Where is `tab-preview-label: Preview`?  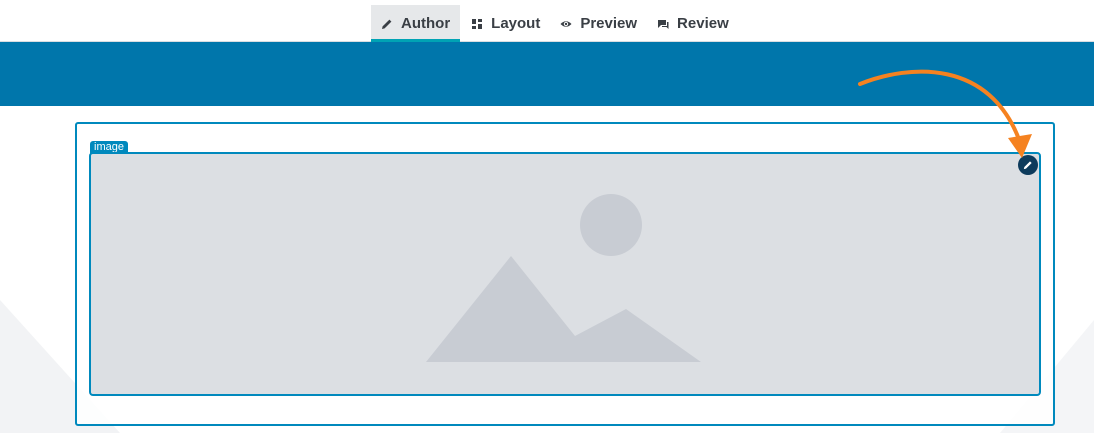 tab-preview-label: Preview is located at coordinates (609, 23).